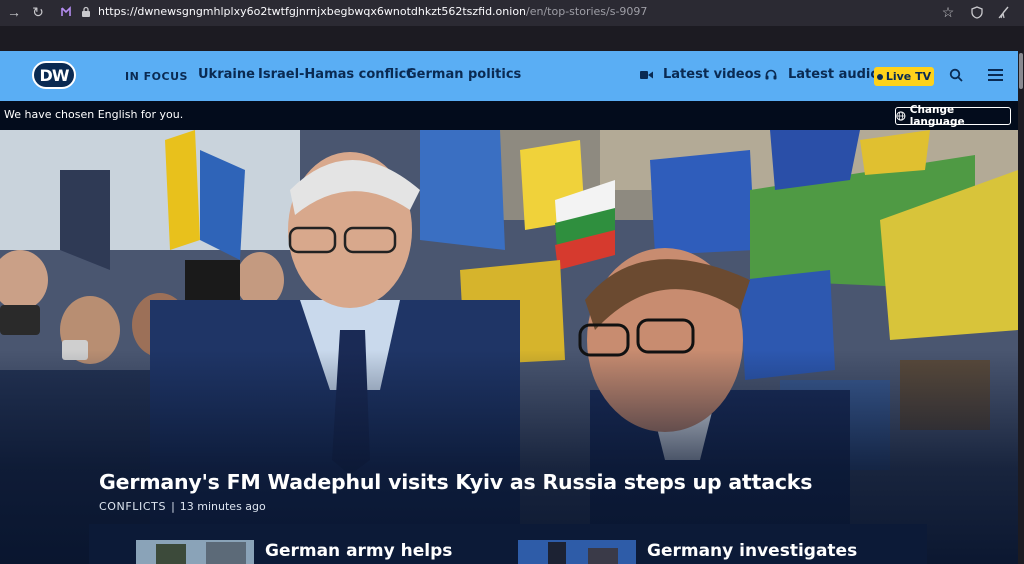  Describe the element at coordinates (977, 12) in the screenshot. I see `shield-icon` at that location.